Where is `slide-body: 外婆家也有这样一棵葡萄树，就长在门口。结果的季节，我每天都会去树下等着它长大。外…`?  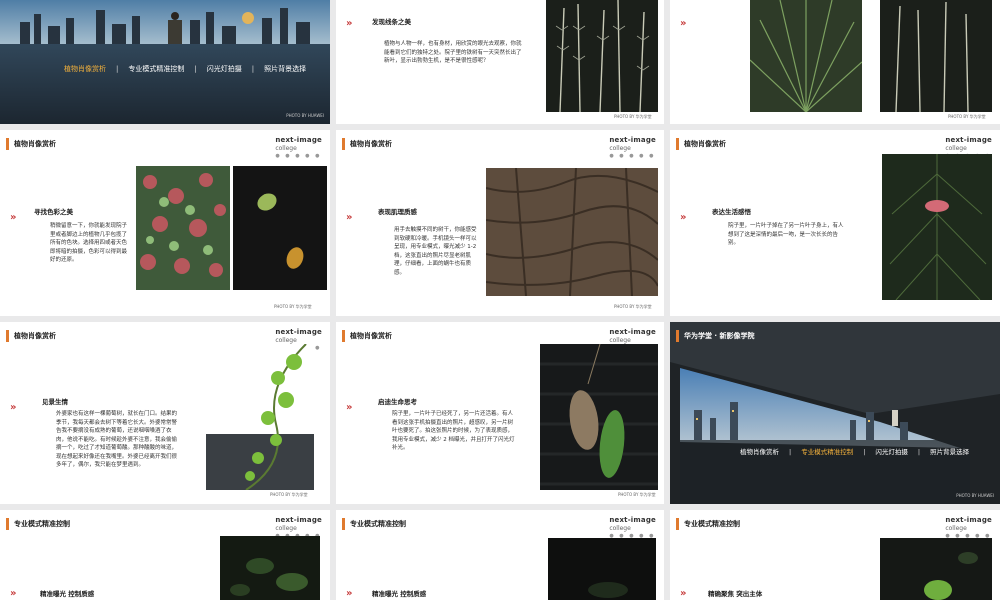 slide-body: 外婆家也有这样一棵葡萄树，就长在门口。结果的季节，我每天都会去树下等着它长大。外… is located at coordinates (117, 439).